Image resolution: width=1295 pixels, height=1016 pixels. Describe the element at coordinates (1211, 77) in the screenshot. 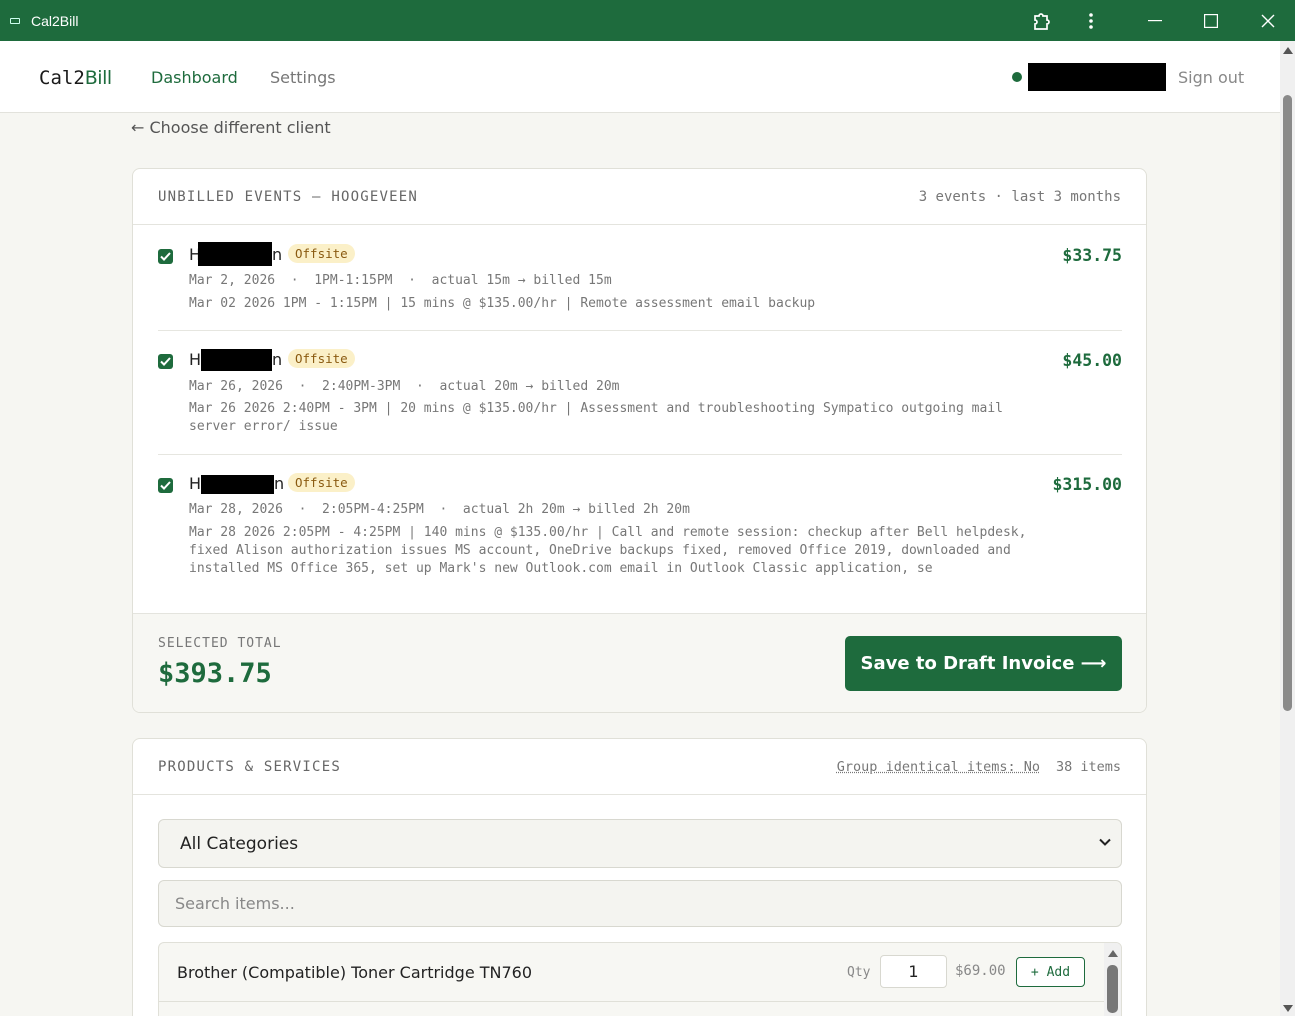

I see `sign-out-link: Sign out` at that location.